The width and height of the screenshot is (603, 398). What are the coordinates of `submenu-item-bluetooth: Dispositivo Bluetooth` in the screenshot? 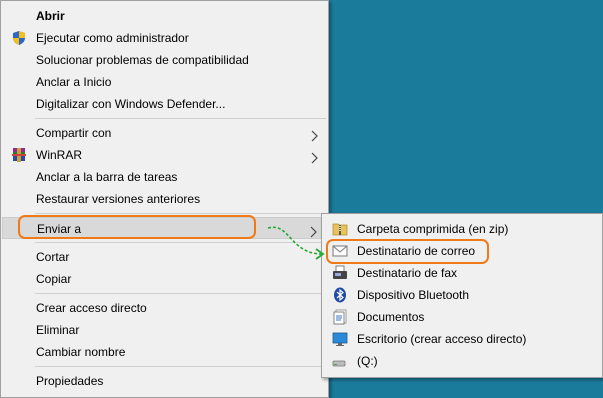 It's located at (462, 295).